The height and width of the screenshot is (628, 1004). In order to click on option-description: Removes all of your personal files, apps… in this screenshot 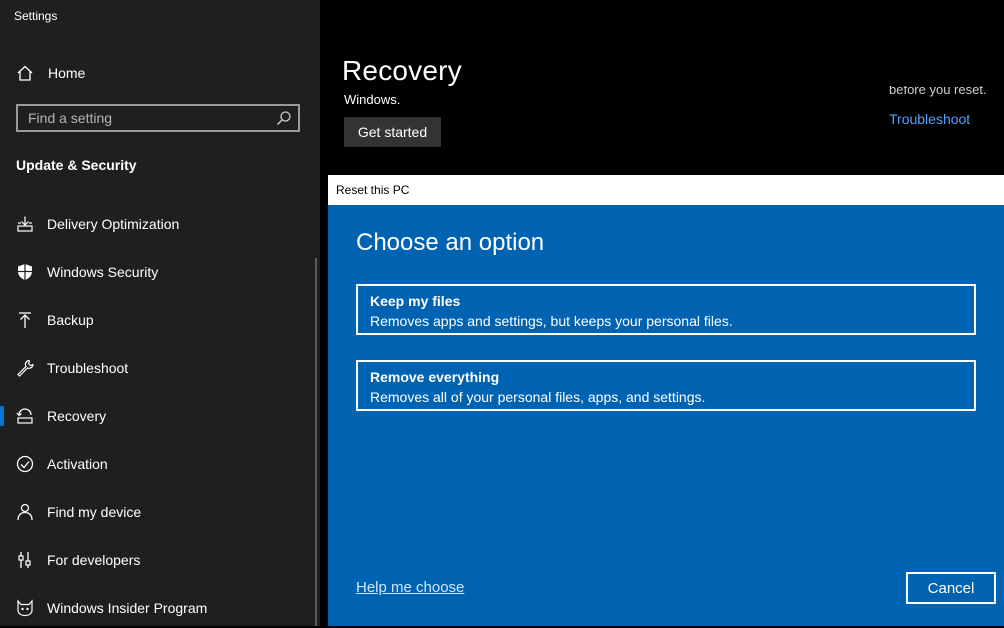, I will do `click(538, 397)`.